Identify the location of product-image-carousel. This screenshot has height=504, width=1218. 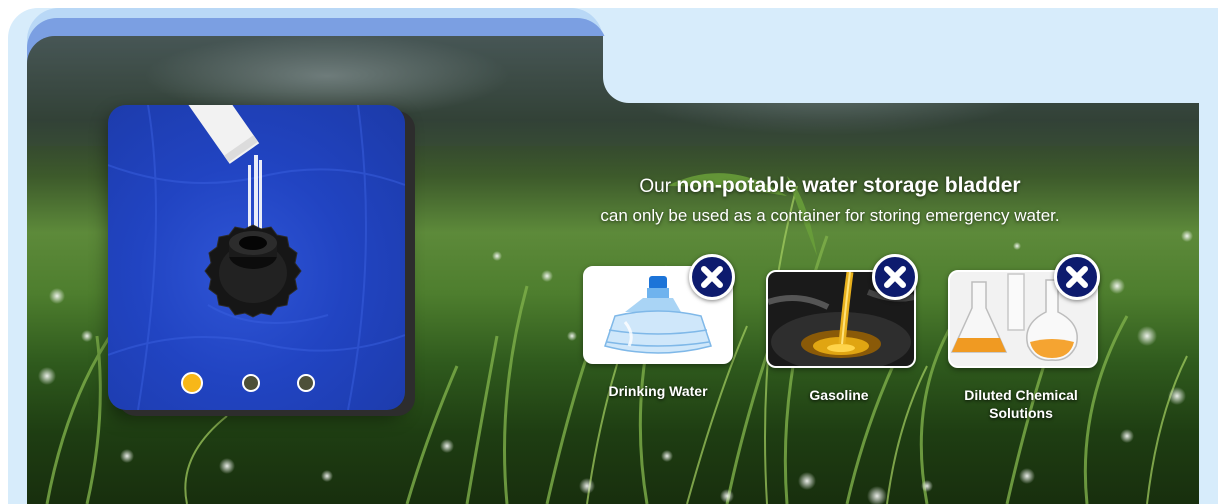
(256, 257).